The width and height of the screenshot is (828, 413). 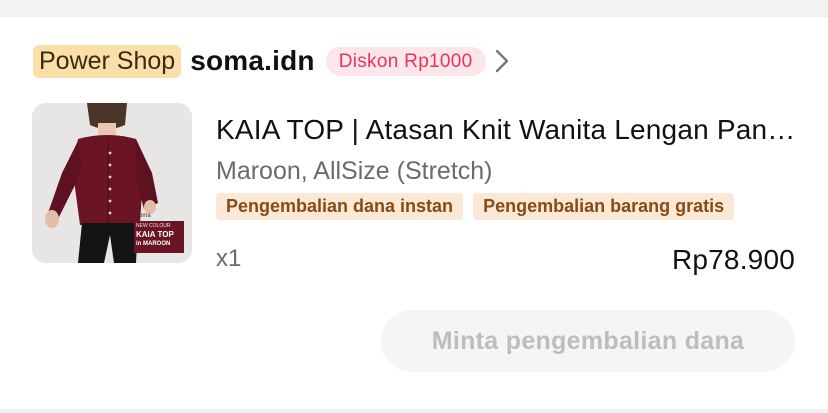 I want to click on power-shop-badge: Power Shop, so click(x=107, y=61).